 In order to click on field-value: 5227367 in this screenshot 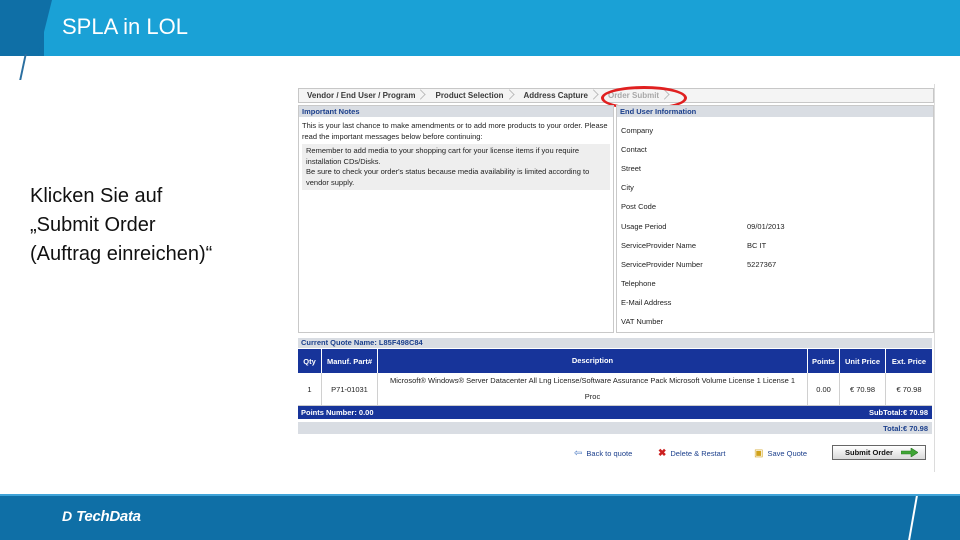, I will do `click(762, 264)`.